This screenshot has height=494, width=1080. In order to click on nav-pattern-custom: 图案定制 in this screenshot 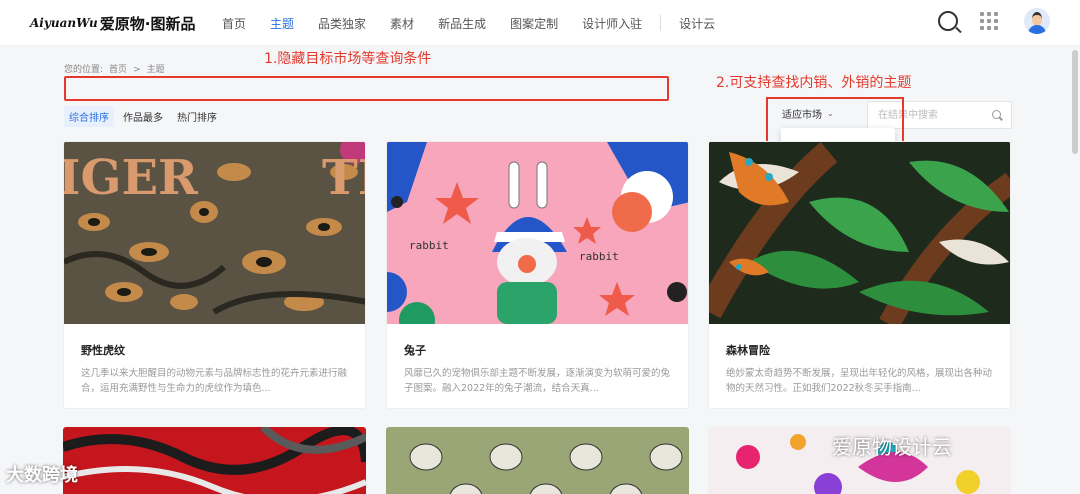, I will do `click(534, 23)`.